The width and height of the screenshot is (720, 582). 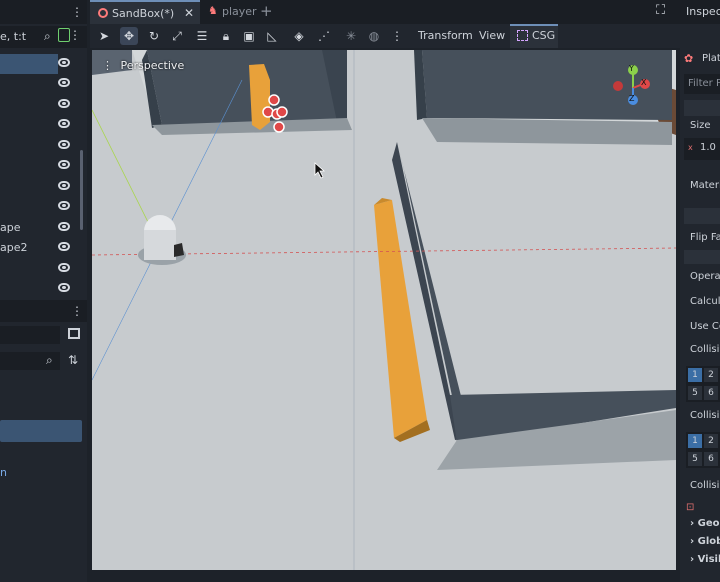 I want to click on section-visibility: › Visib, so click(x=705, y=559).